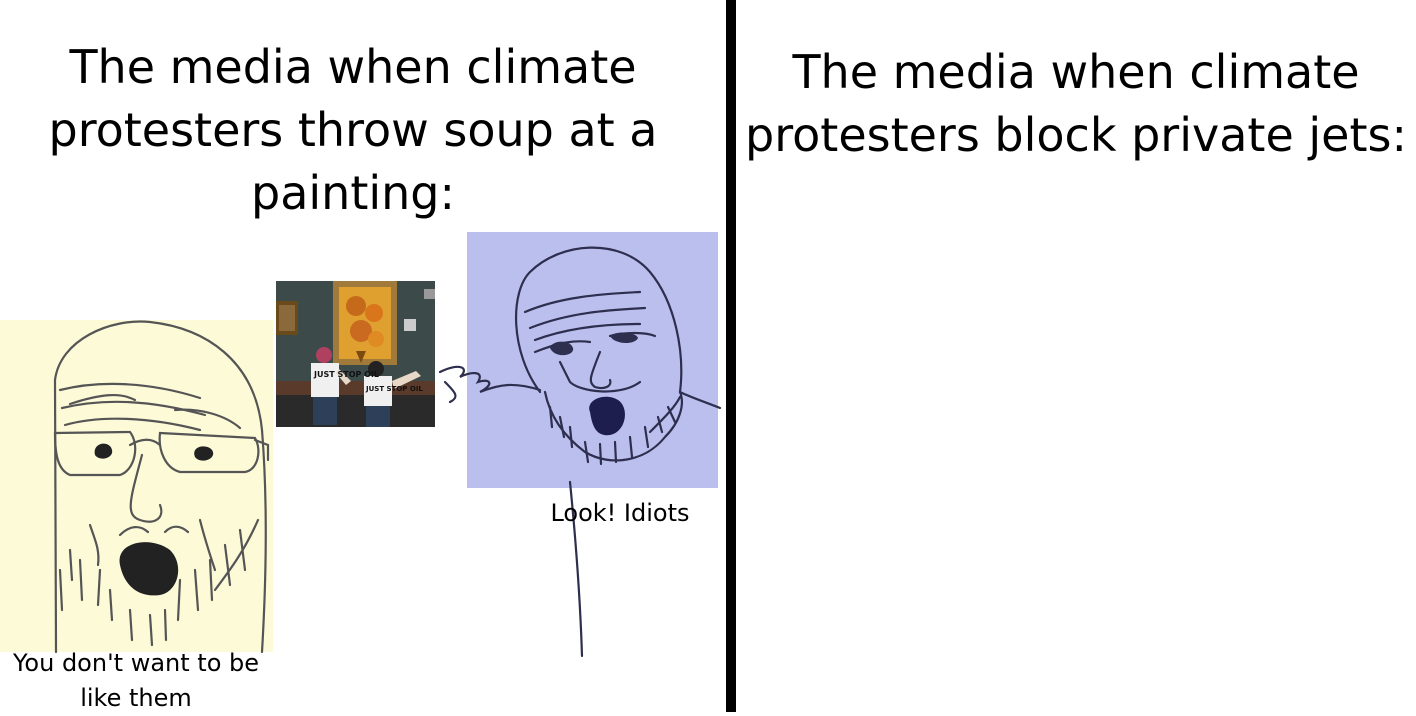 This screenshot has width=1416, height=716. What do you see at coordinates (580, 445) in the screenshot?
I see `soyjak-pointing-illustration` at bounding box center [580, 445].